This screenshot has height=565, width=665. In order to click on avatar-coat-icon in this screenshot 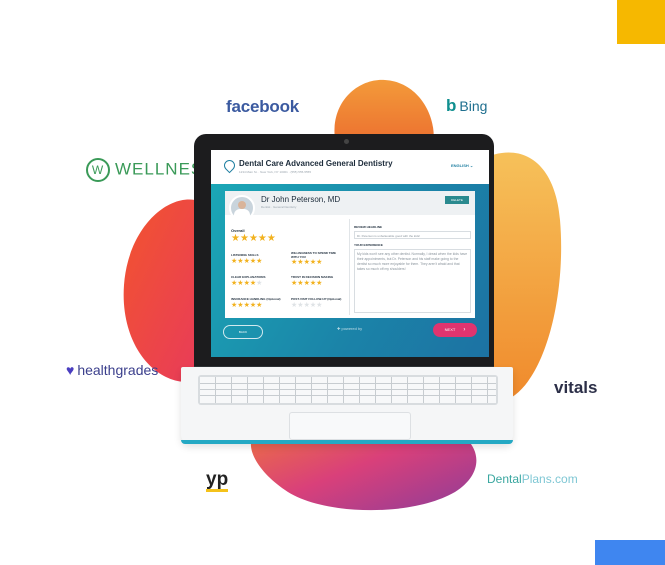, I will do `click(242, 214)`.